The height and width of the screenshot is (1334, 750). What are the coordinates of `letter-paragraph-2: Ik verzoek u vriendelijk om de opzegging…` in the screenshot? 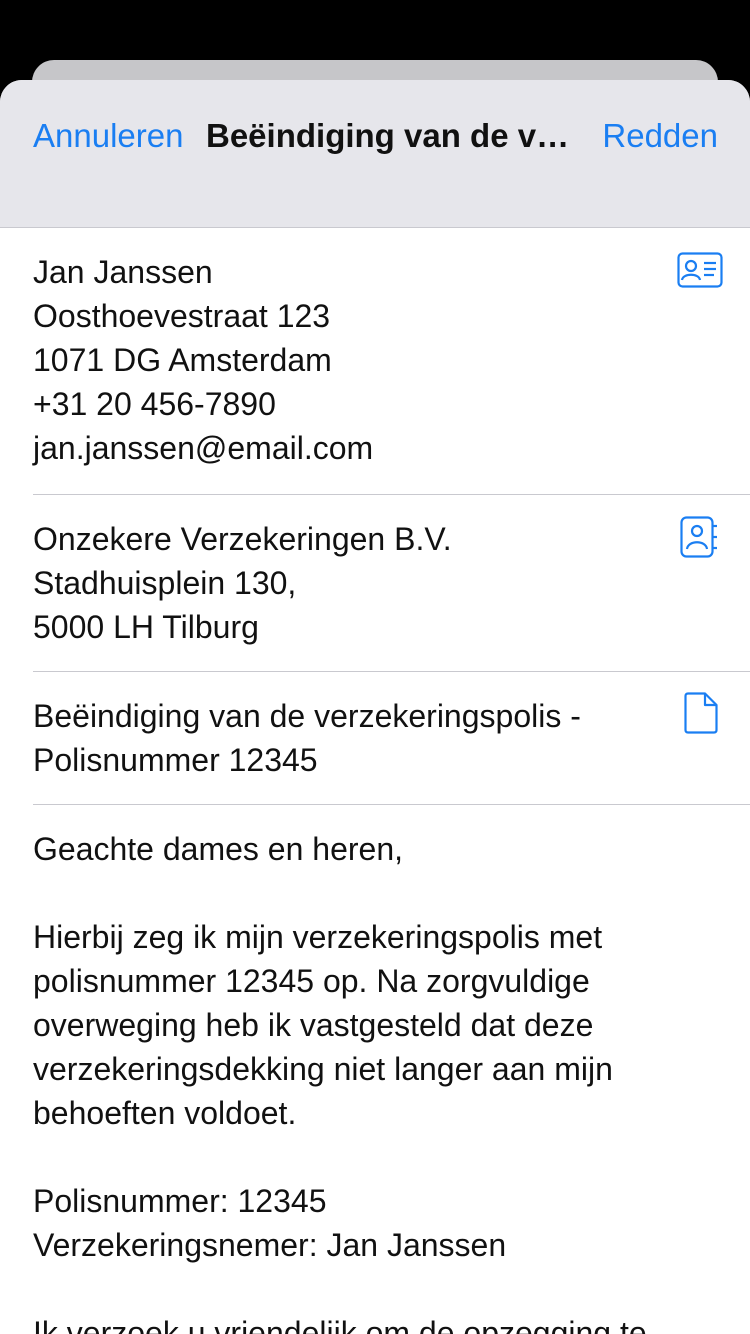 It's located at (340, 1324).